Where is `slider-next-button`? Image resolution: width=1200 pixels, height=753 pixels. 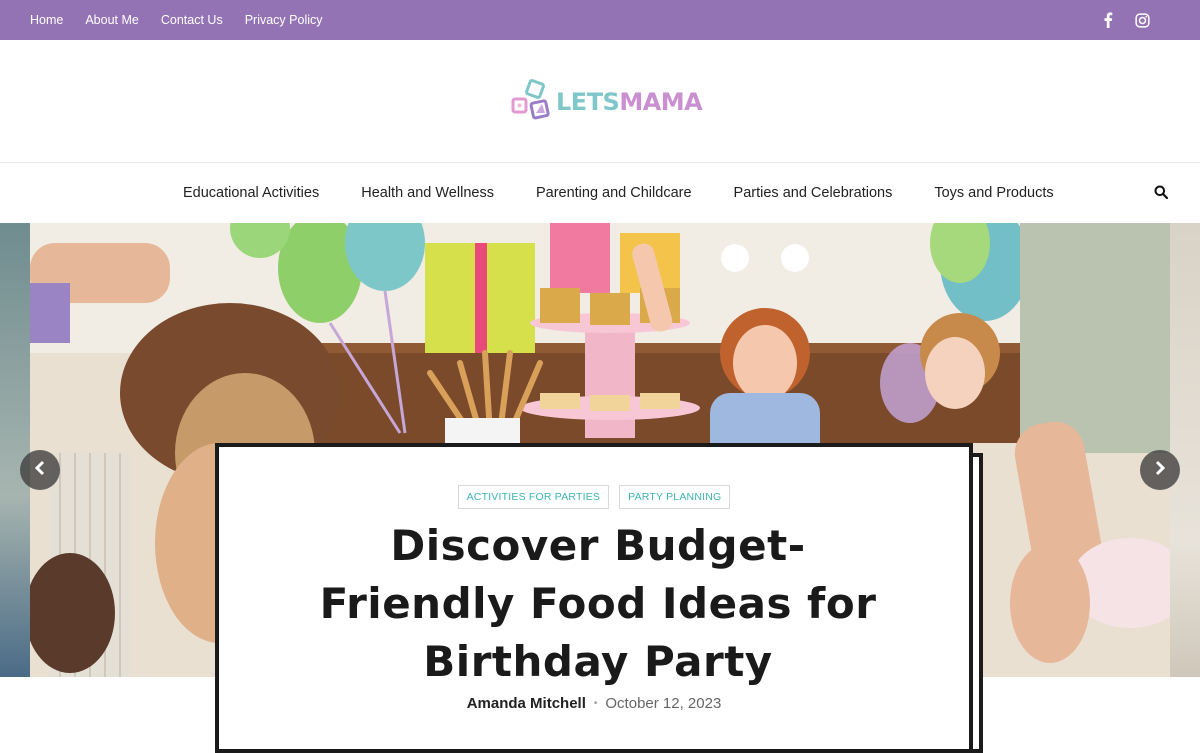 slider-next-button is located at coordinates (1160, 470).